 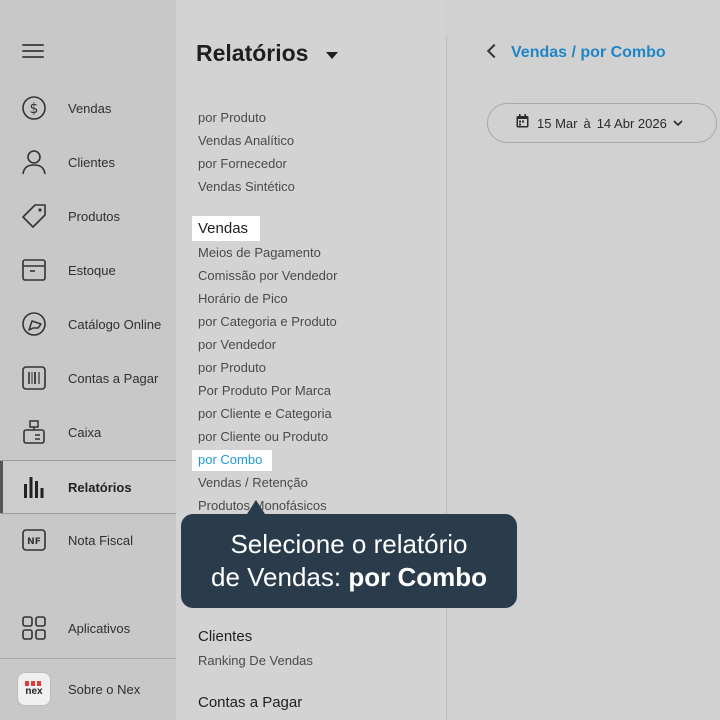 I want to click on tooltip-line-2: de Vendas: por Combo, so click(x=349, y=577).